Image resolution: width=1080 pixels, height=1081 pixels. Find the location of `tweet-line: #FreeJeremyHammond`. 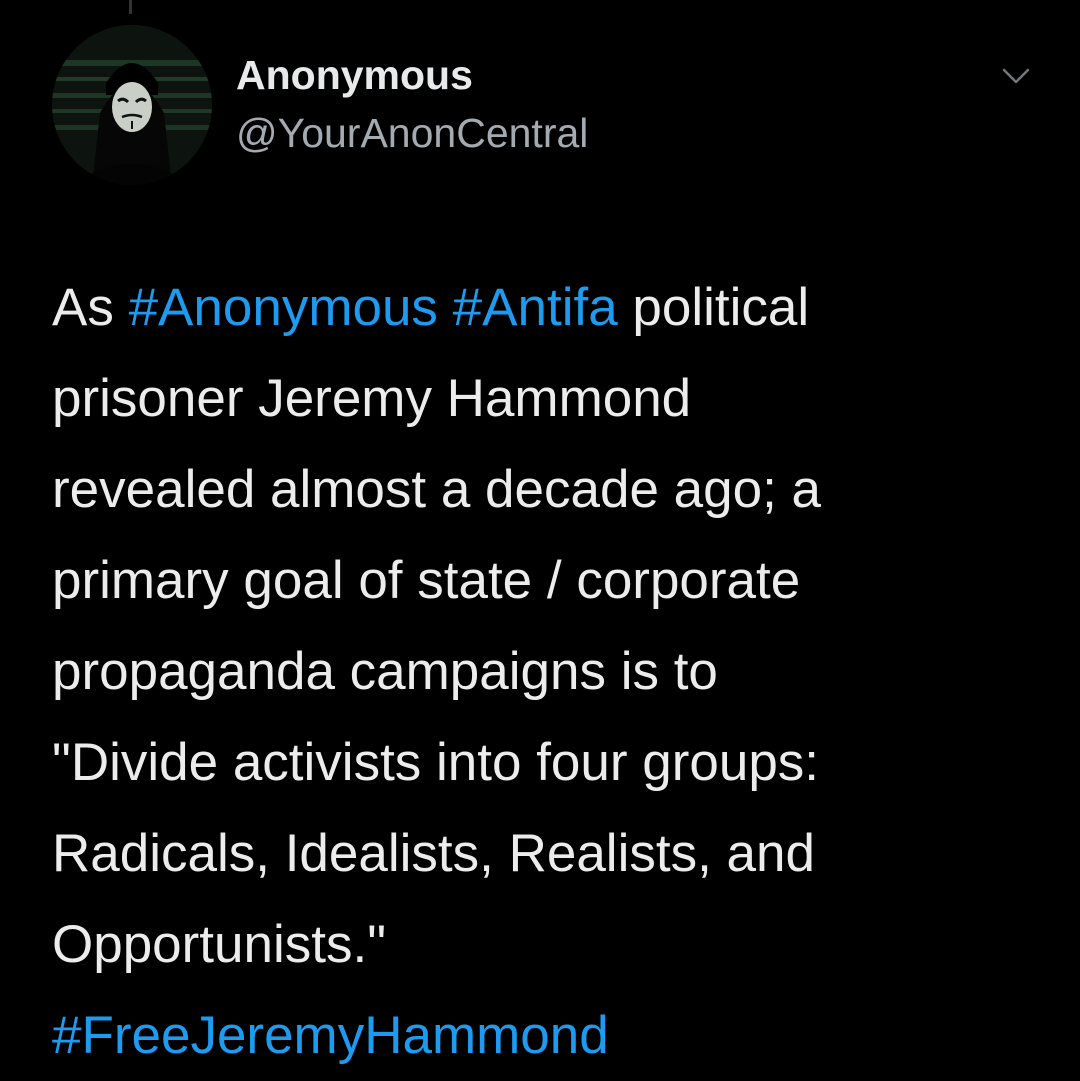

tweet-line: #FreeJeremyHammond is located at coordinates (557, 1035).